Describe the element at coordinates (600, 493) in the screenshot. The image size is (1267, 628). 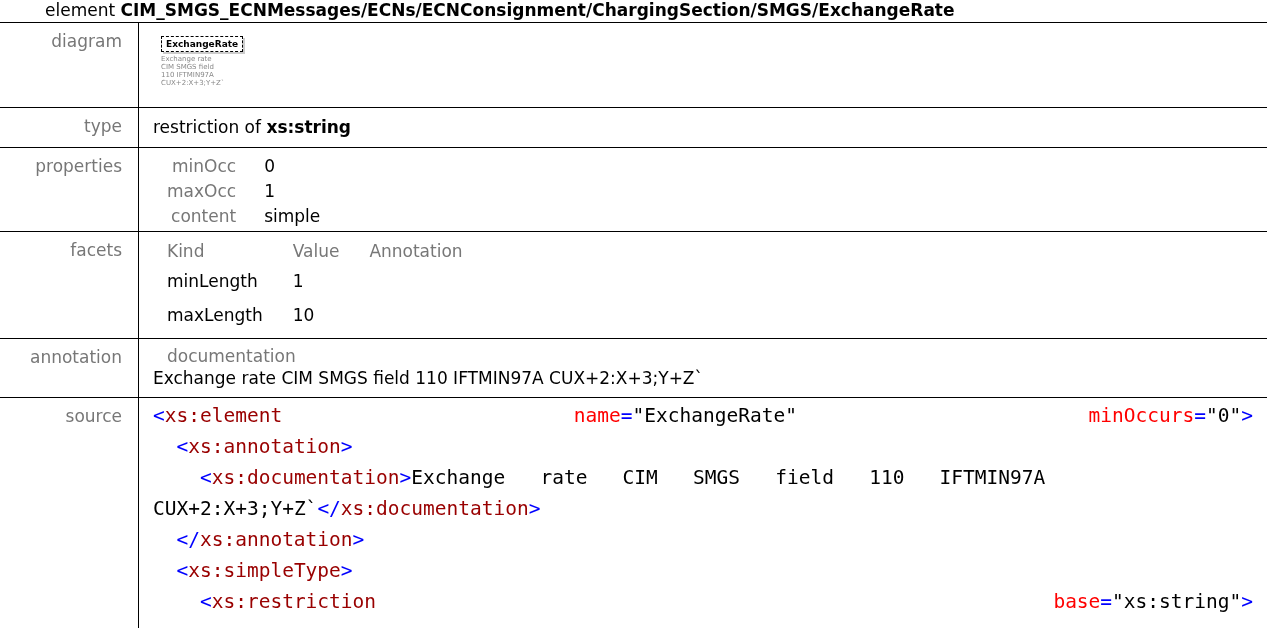
I see `code-line: <xs:documentation>Exchange rate CIM SMGS field 110 IFTMIN97A CUX+2:X+3;Y+Z`</xs:documentation>` at that location.